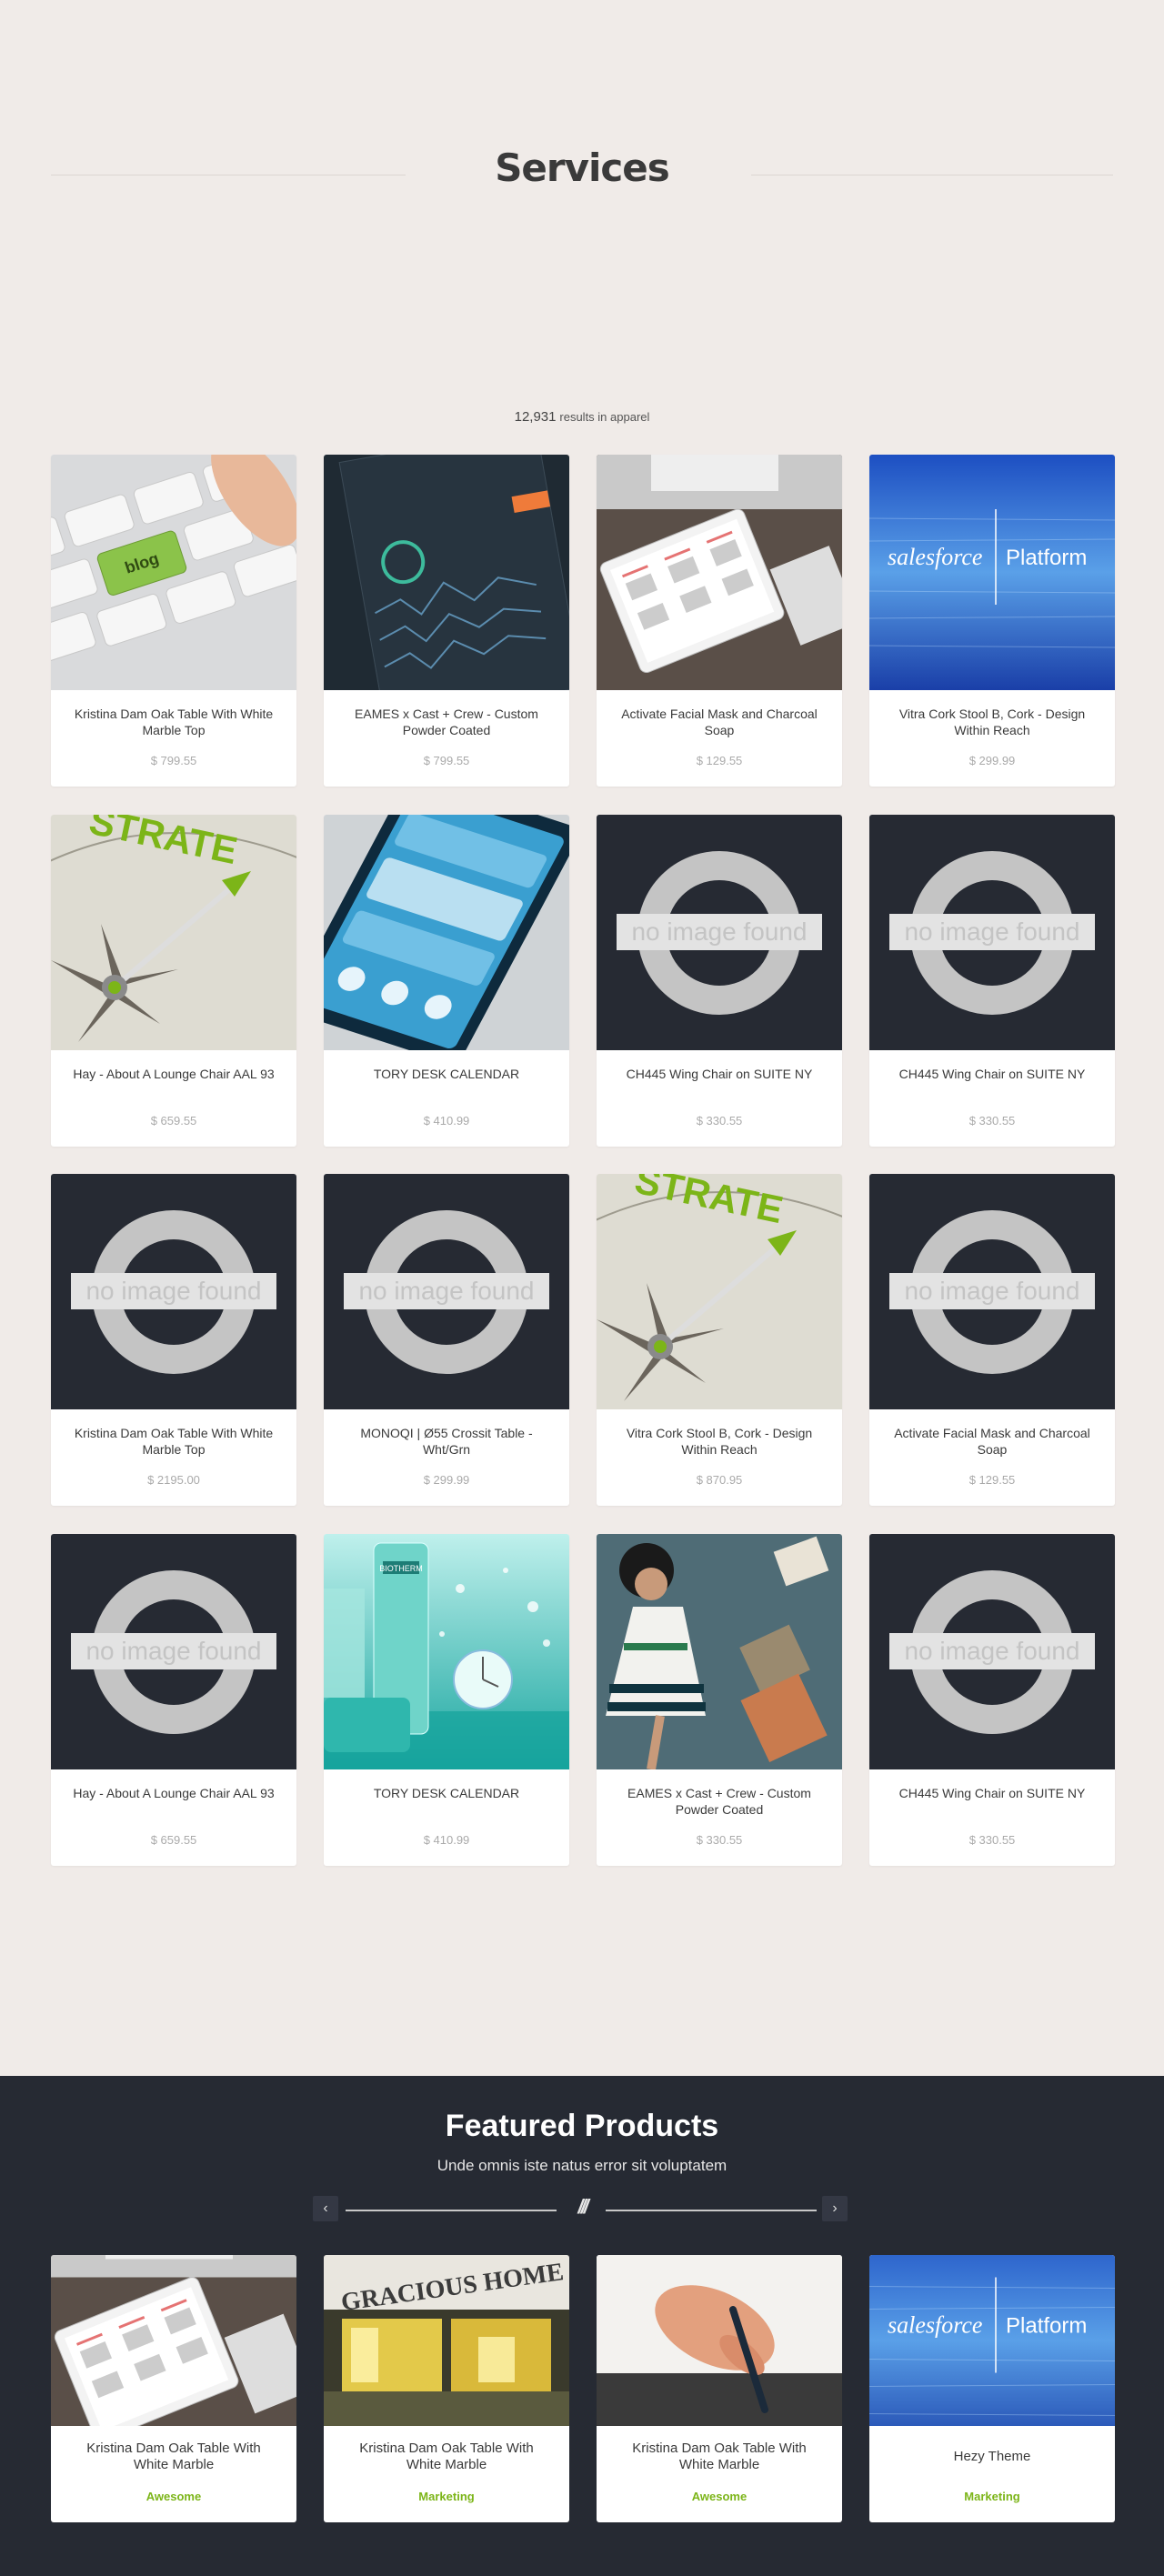 The height and width of the screenshot is (2576, 1164). I want to click on product-price: $ 2195.00, so click(173, 1480).